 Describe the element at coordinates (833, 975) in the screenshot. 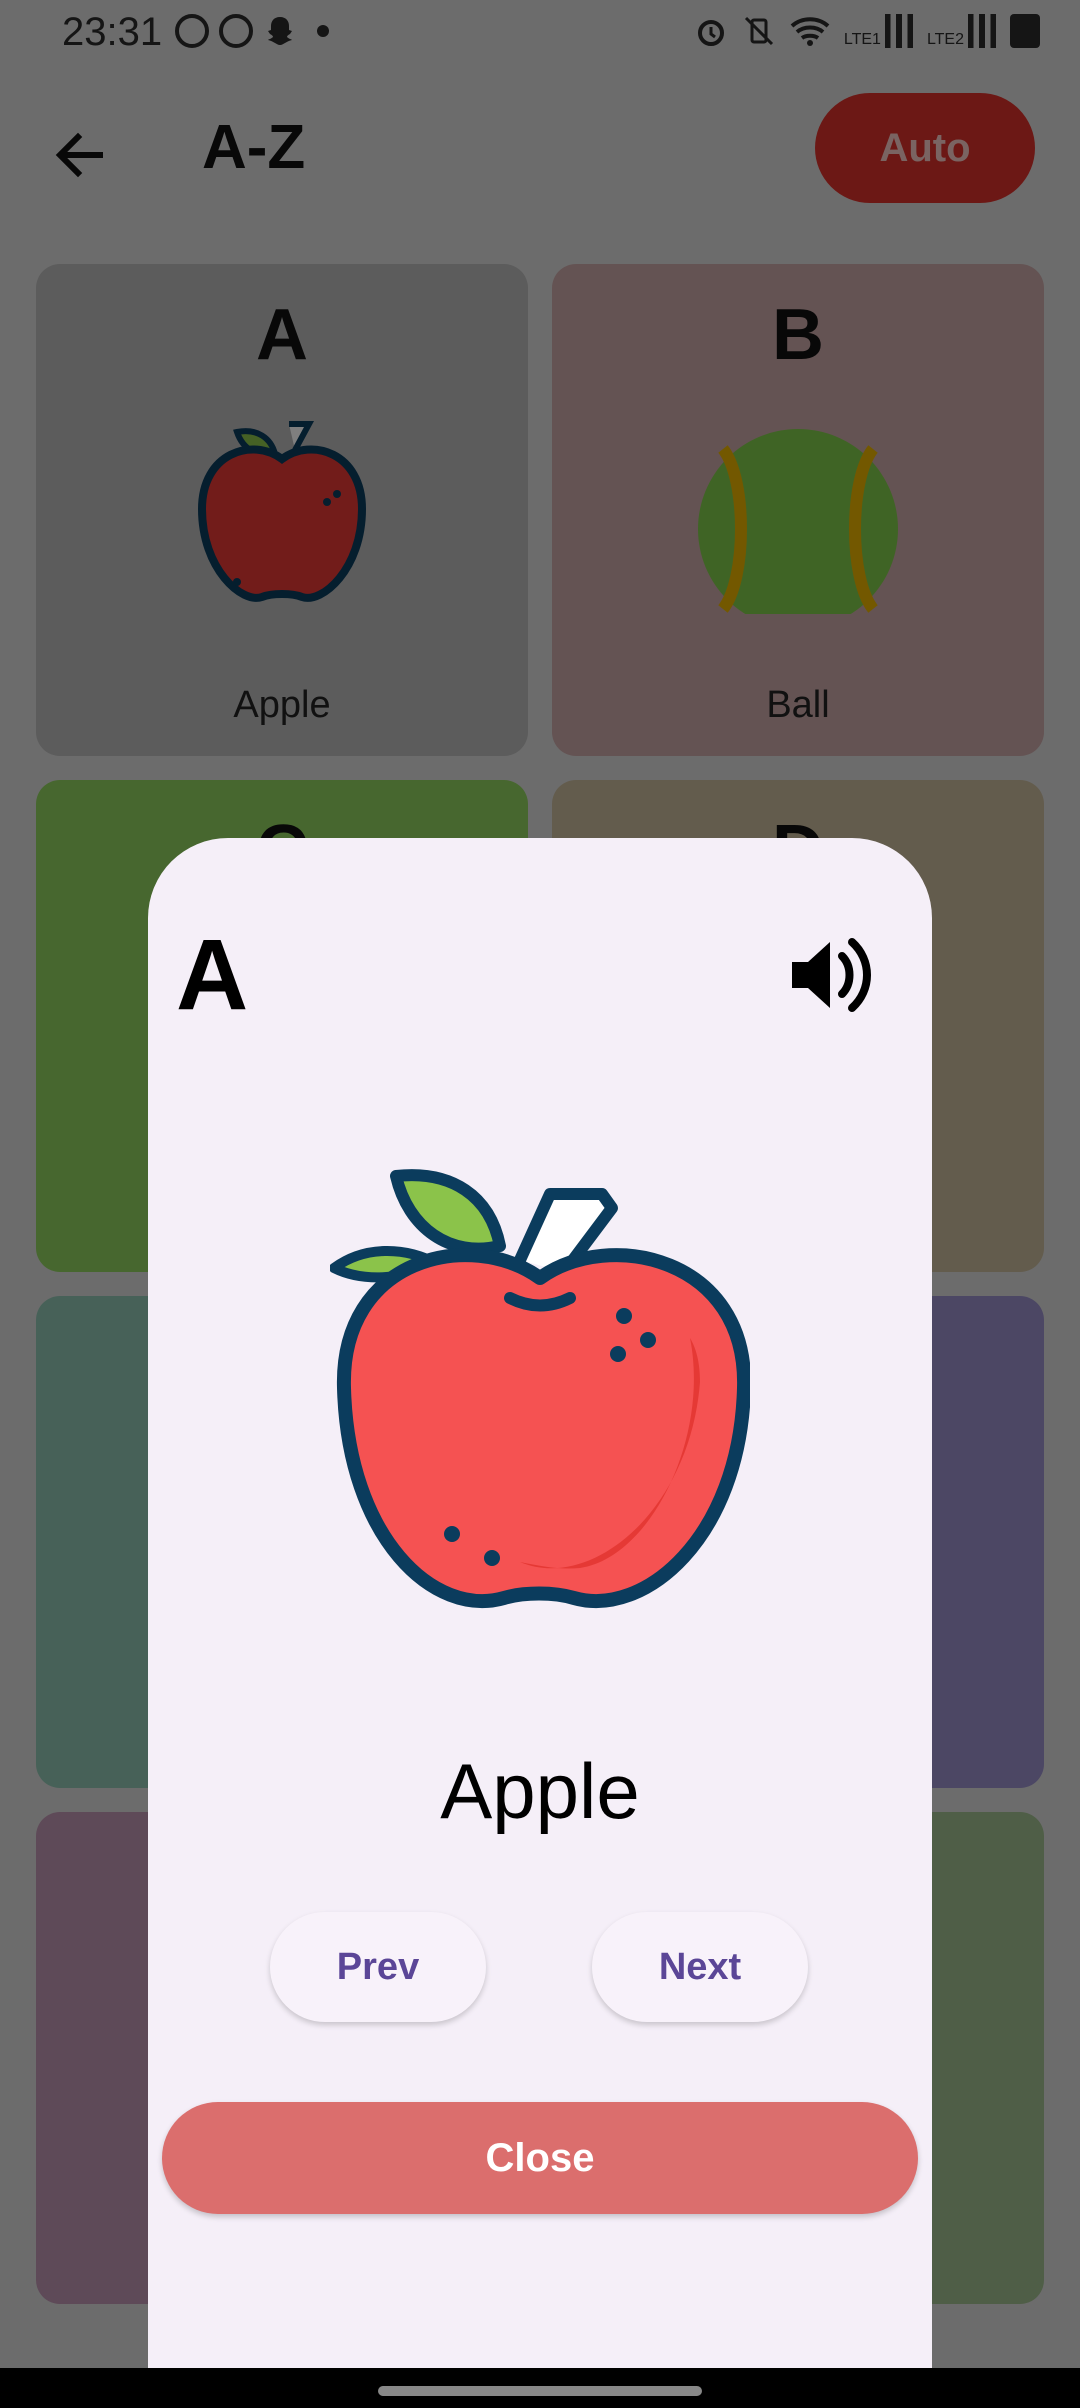

I see `volume-icon` at that location.